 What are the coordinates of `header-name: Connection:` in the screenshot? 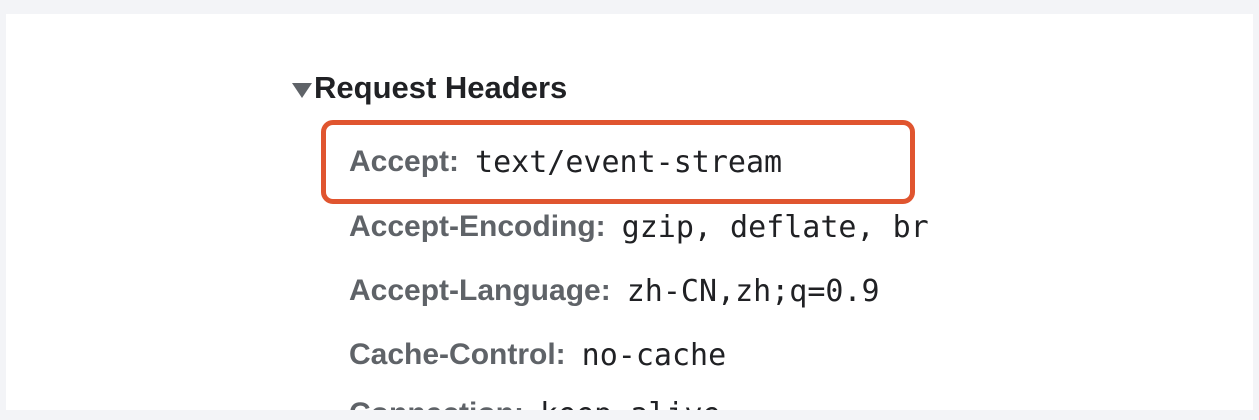 It's located at (436, 403).